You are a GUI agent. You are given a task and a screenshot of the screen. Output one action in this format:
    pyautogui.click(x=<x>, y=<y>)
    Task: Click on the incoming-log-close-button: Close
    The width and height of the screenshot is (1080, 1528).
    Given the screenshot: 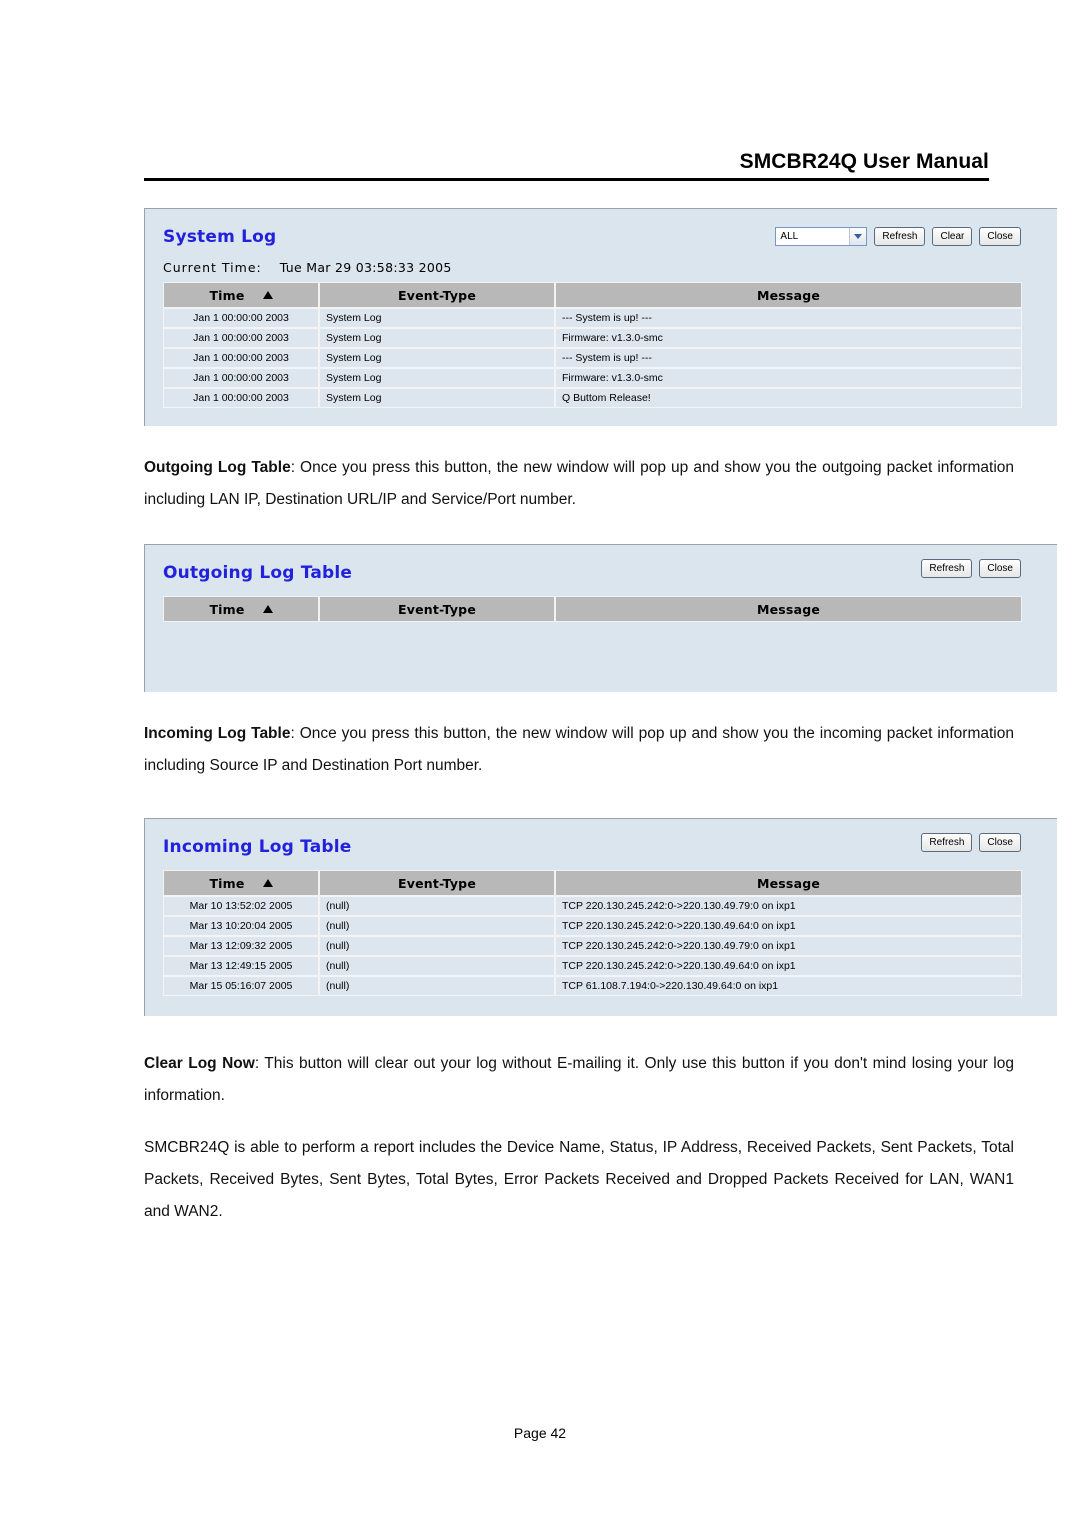 What is the action you would take?
    pyautogui.click(x=1000, y=842)
    